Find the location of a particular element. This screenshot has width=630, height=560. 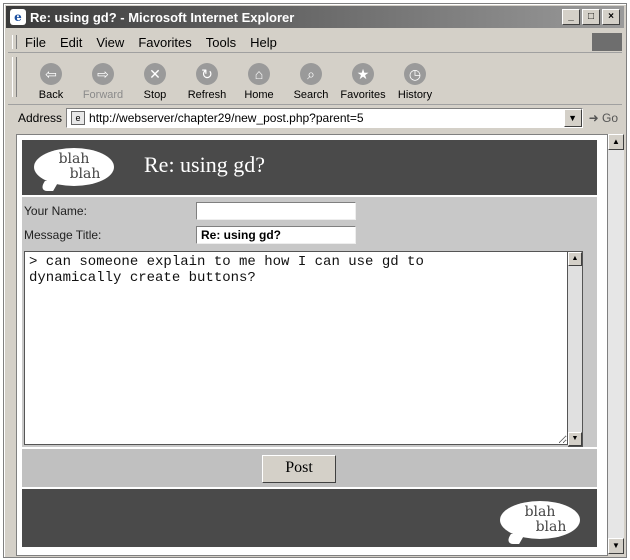

forward-arrow-icon: ⇨ is located at coordinates (103, 74).